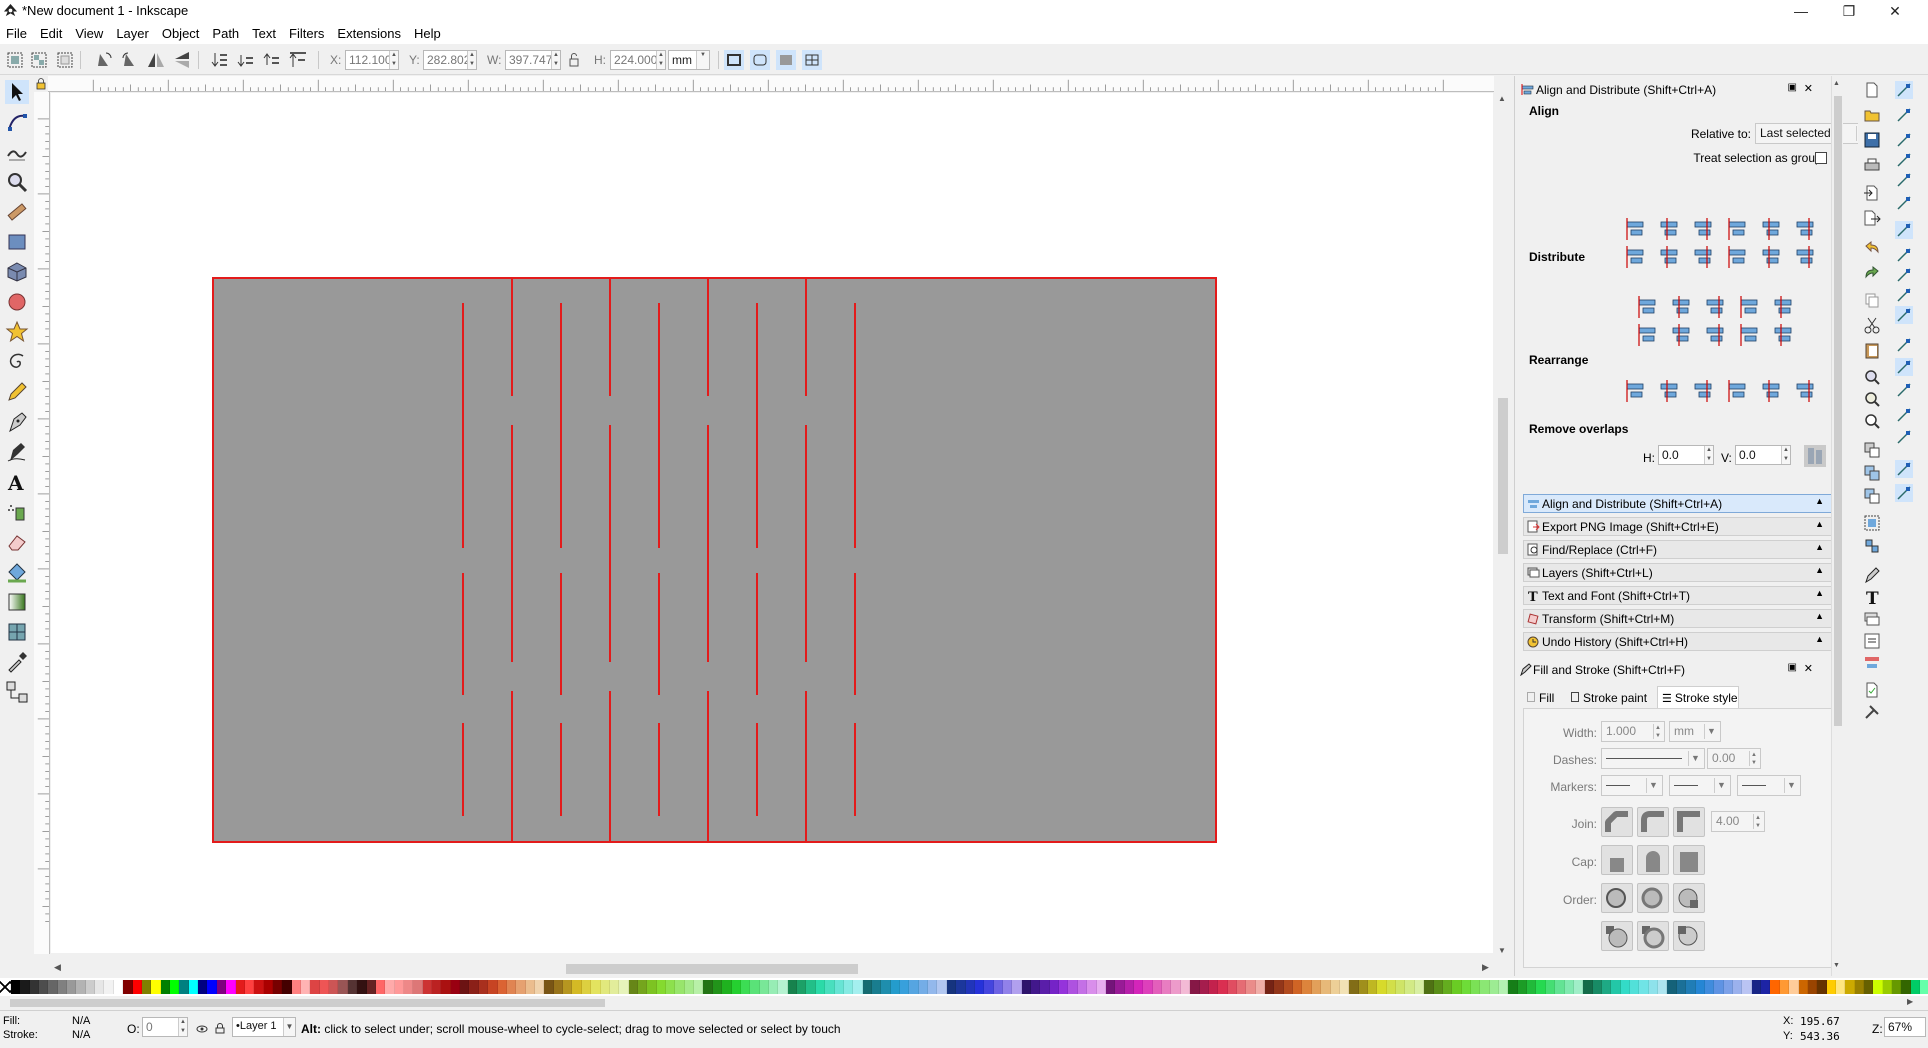 The image size is (1928, 1048). I want to click on expand-icon: ▲, so click(1819, 524).